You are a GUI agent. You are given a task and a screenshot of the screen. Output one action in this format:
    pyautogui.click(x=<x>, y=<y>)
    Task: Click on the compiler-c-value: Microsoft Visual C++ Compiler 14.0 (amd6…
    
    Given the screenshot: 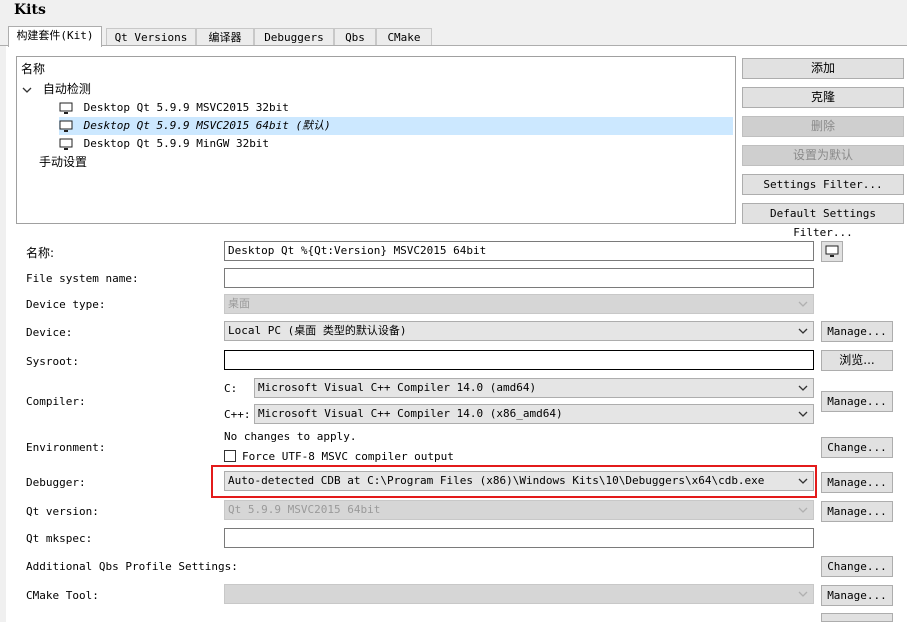 What is the action you would take?
    pyautogui.click(x=397, y=387)
    